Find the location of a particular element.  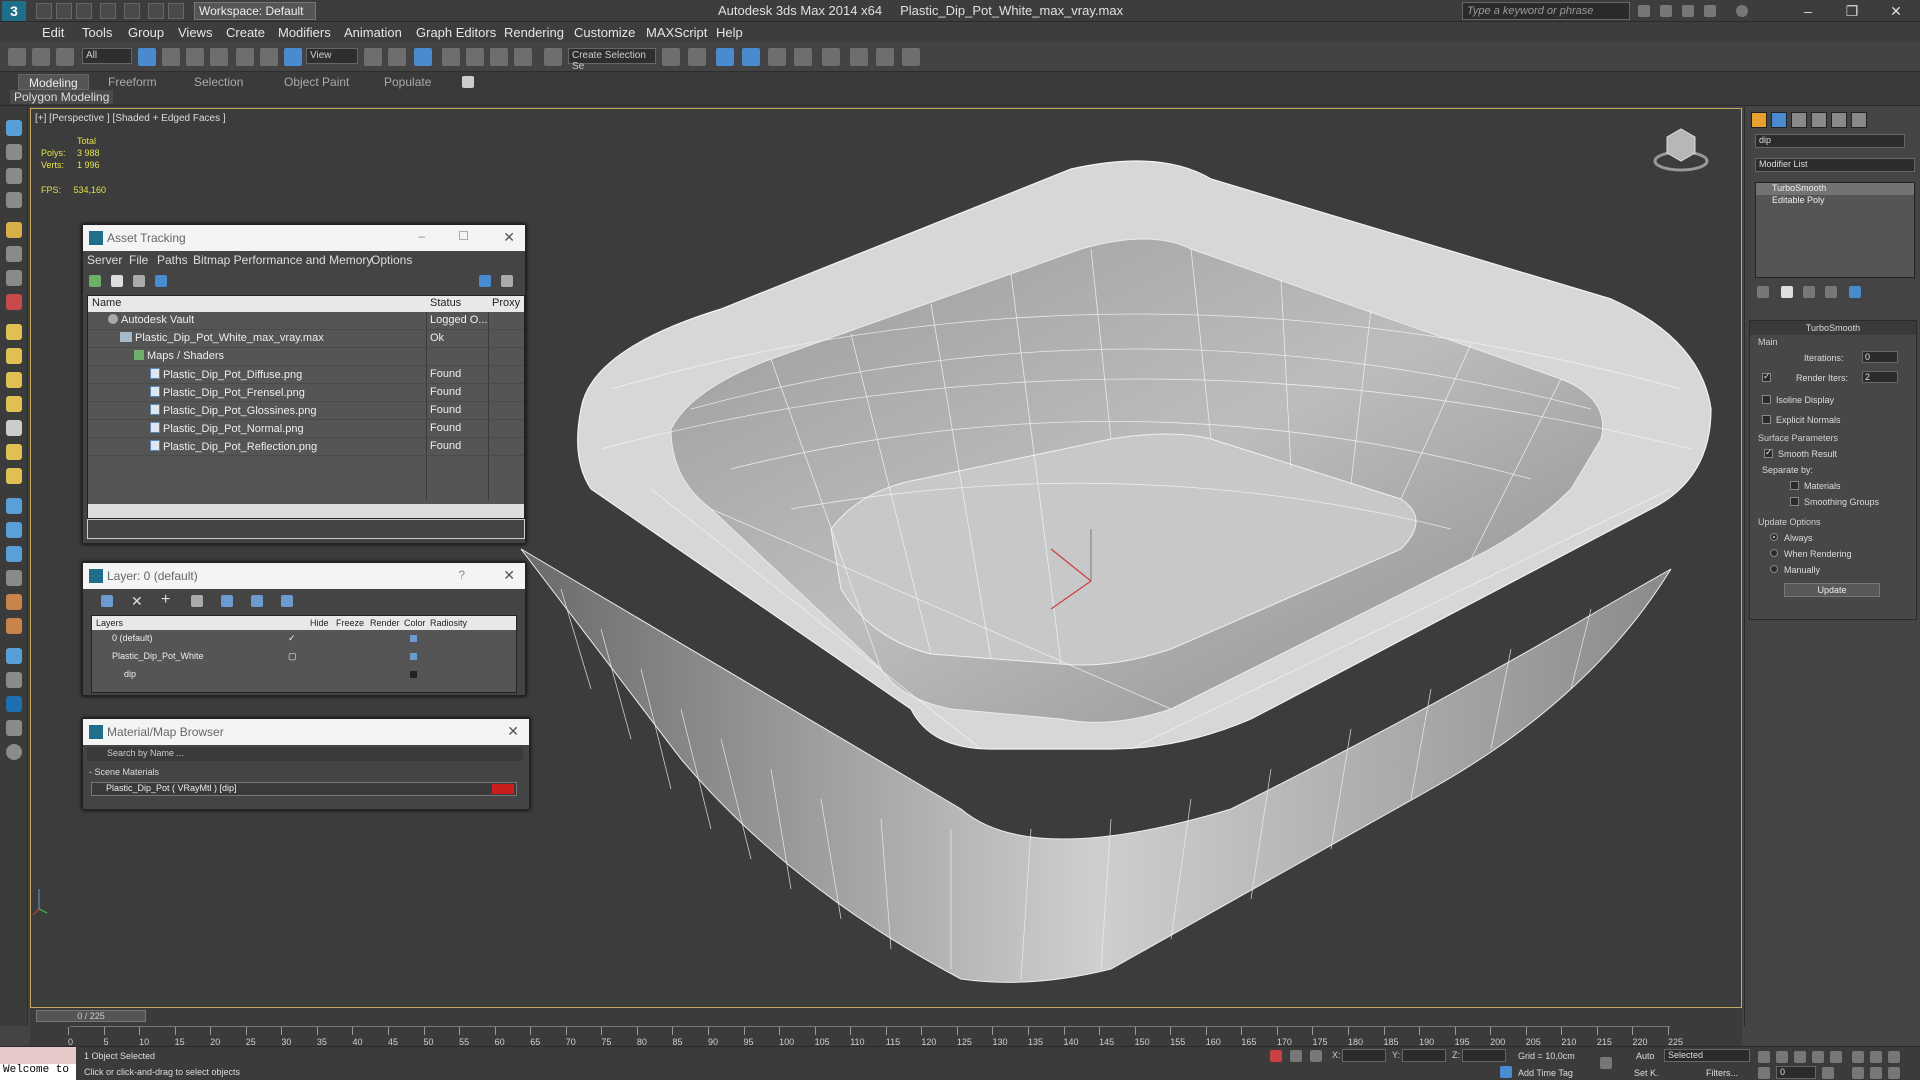

menu-tools: Tools is located at coordinates (97, 32).